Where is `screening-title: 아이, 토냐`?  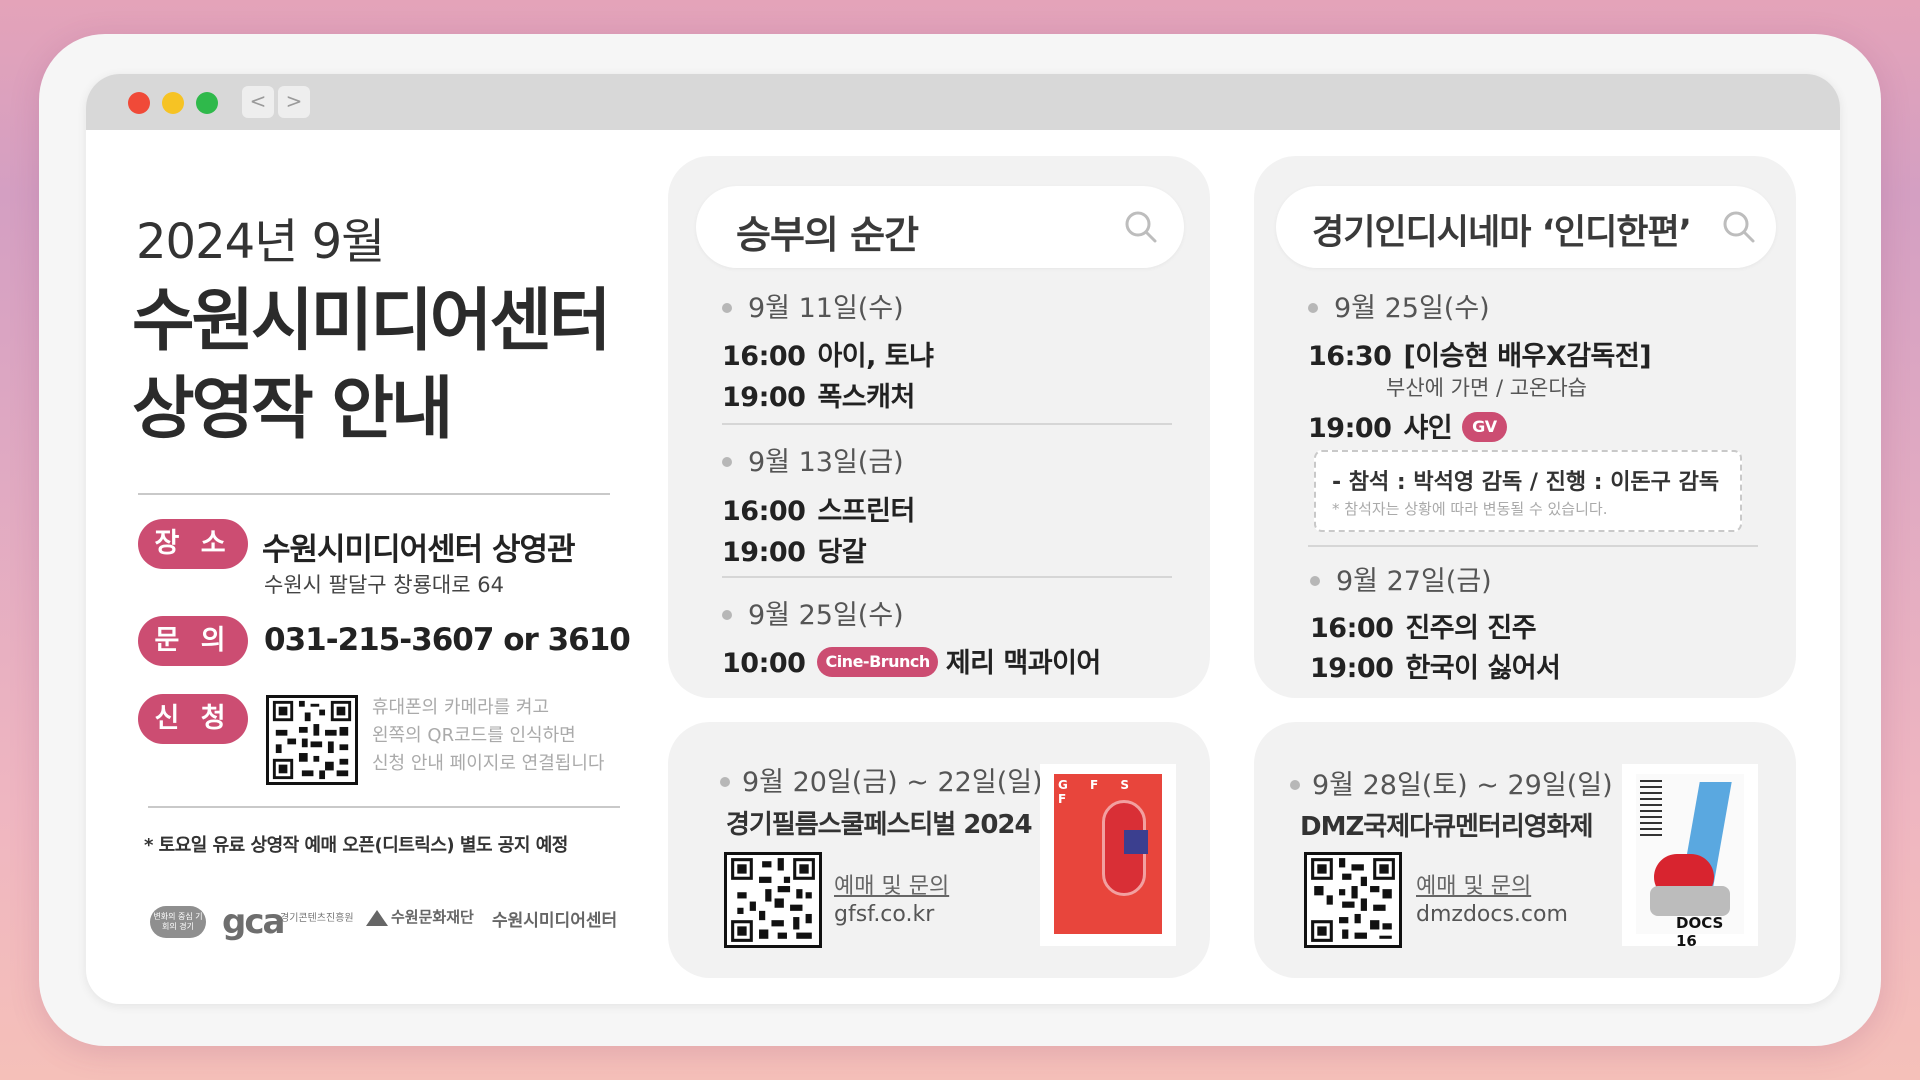
screening-title: 아이, 토냐 is located at coordinates (875, 356).